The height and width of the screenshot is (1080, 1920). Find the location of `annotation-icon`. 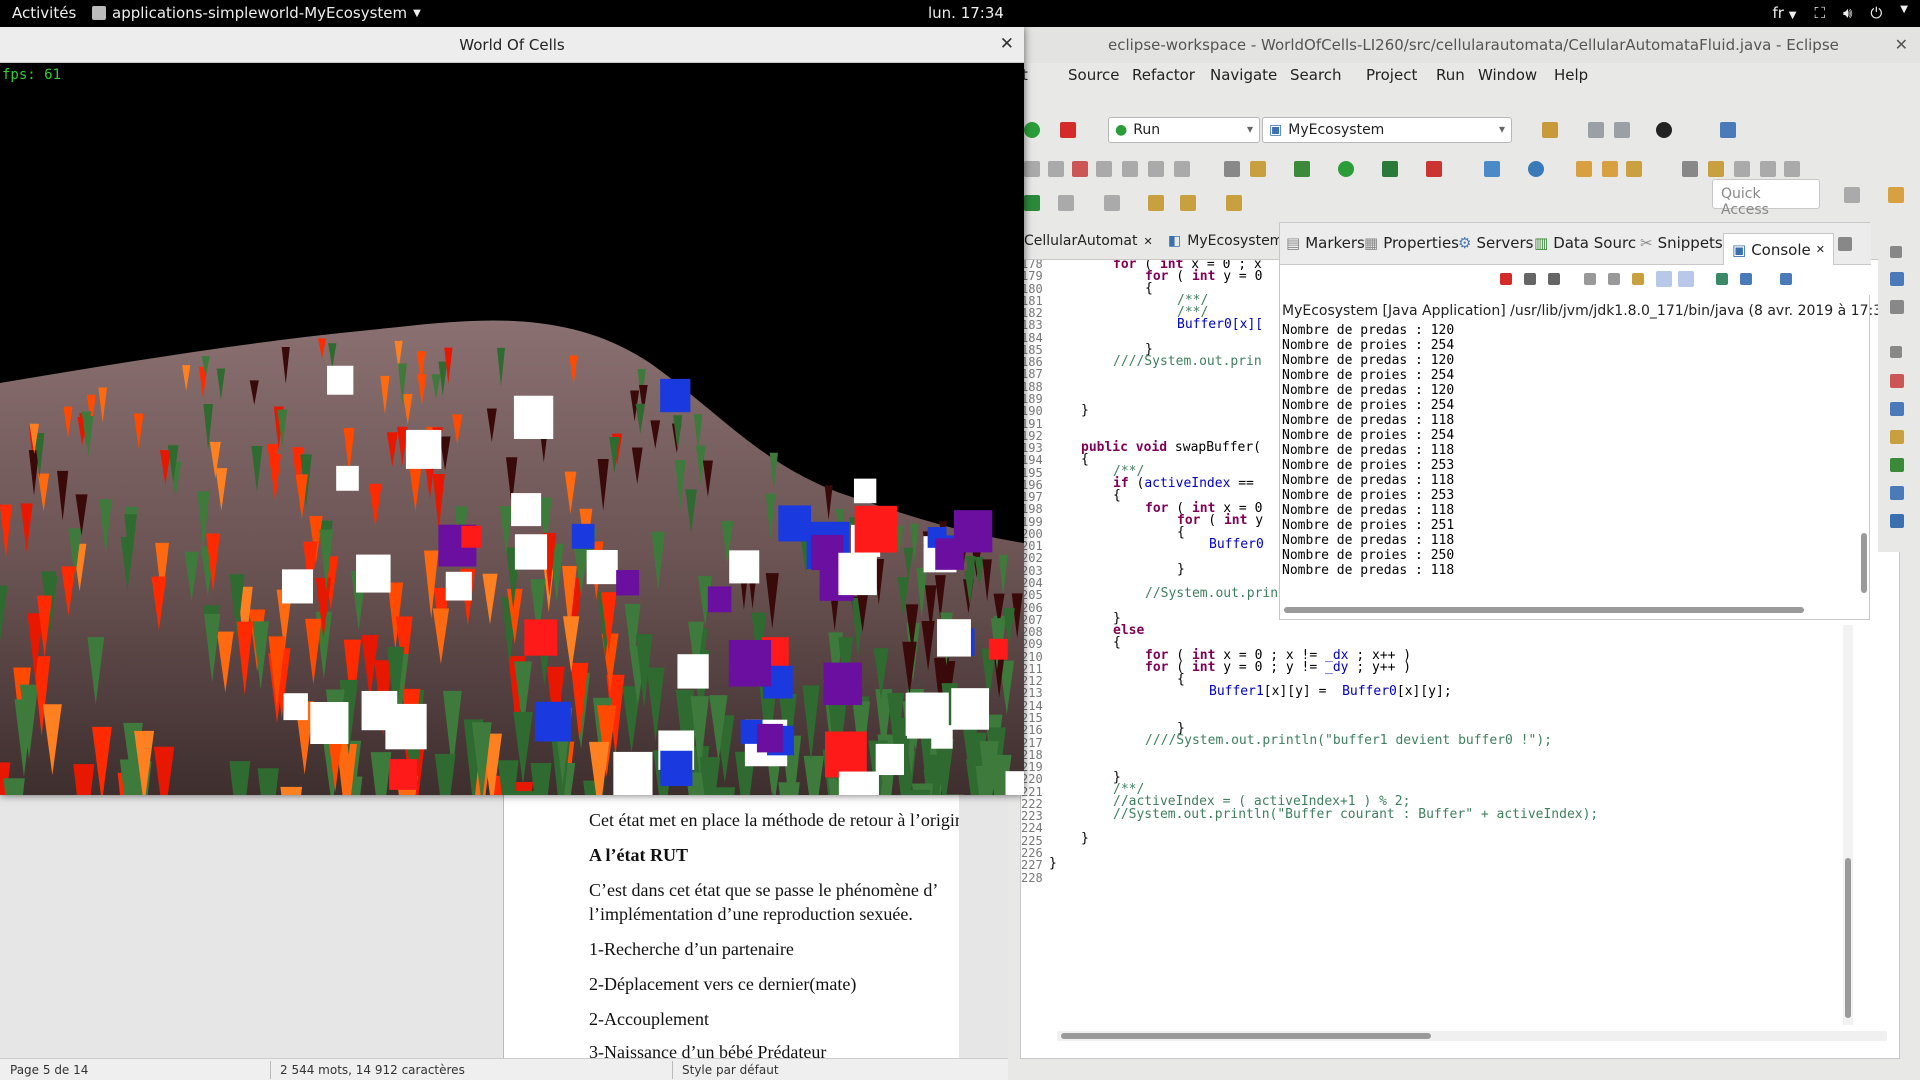

annotation-icon is located at coordinates (1690, 169).